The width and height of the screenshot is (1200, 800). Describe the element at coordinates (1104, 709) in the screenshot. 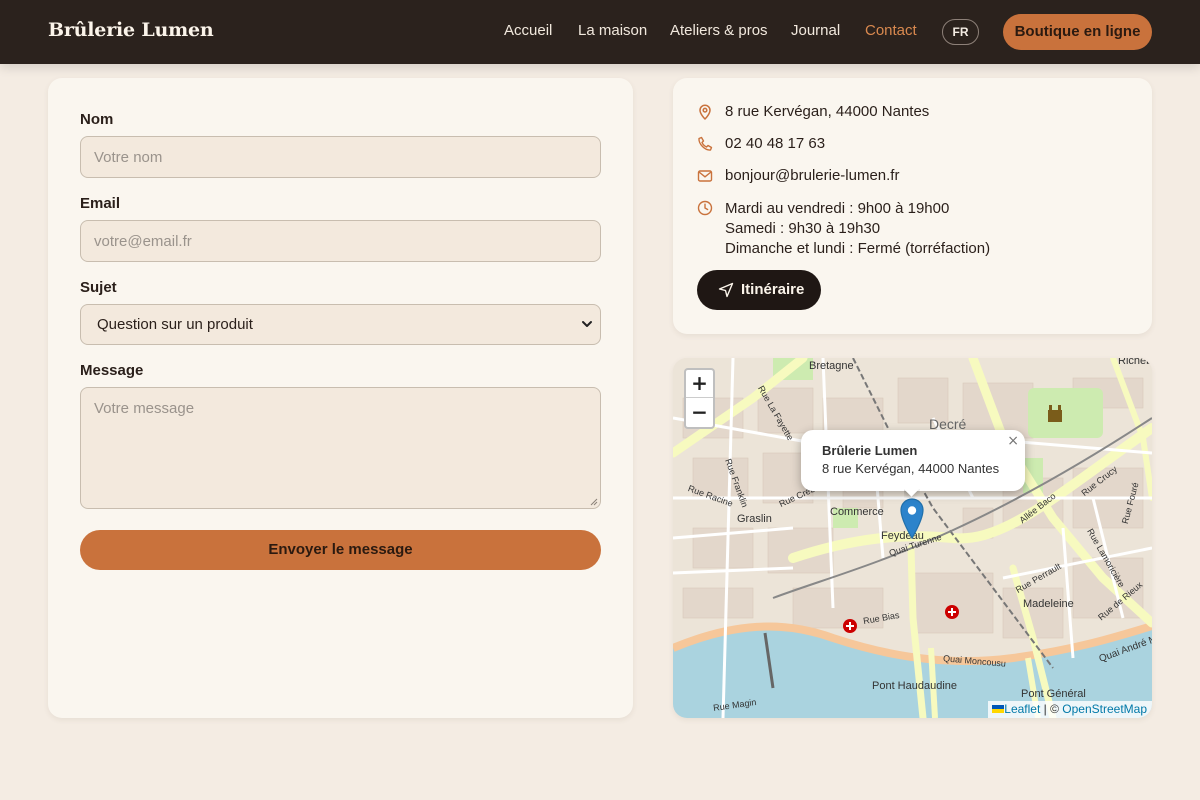

I see `openstreetmap-link: OpenStreetMap` at that location.